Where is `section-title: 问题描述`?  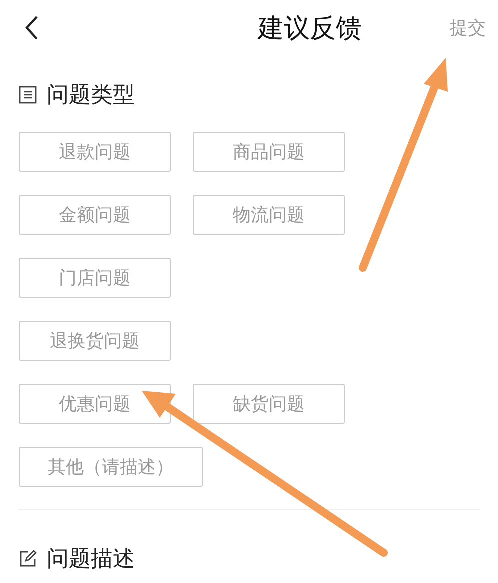
section-title: 问题描述 is located at coordinates (91, 560).